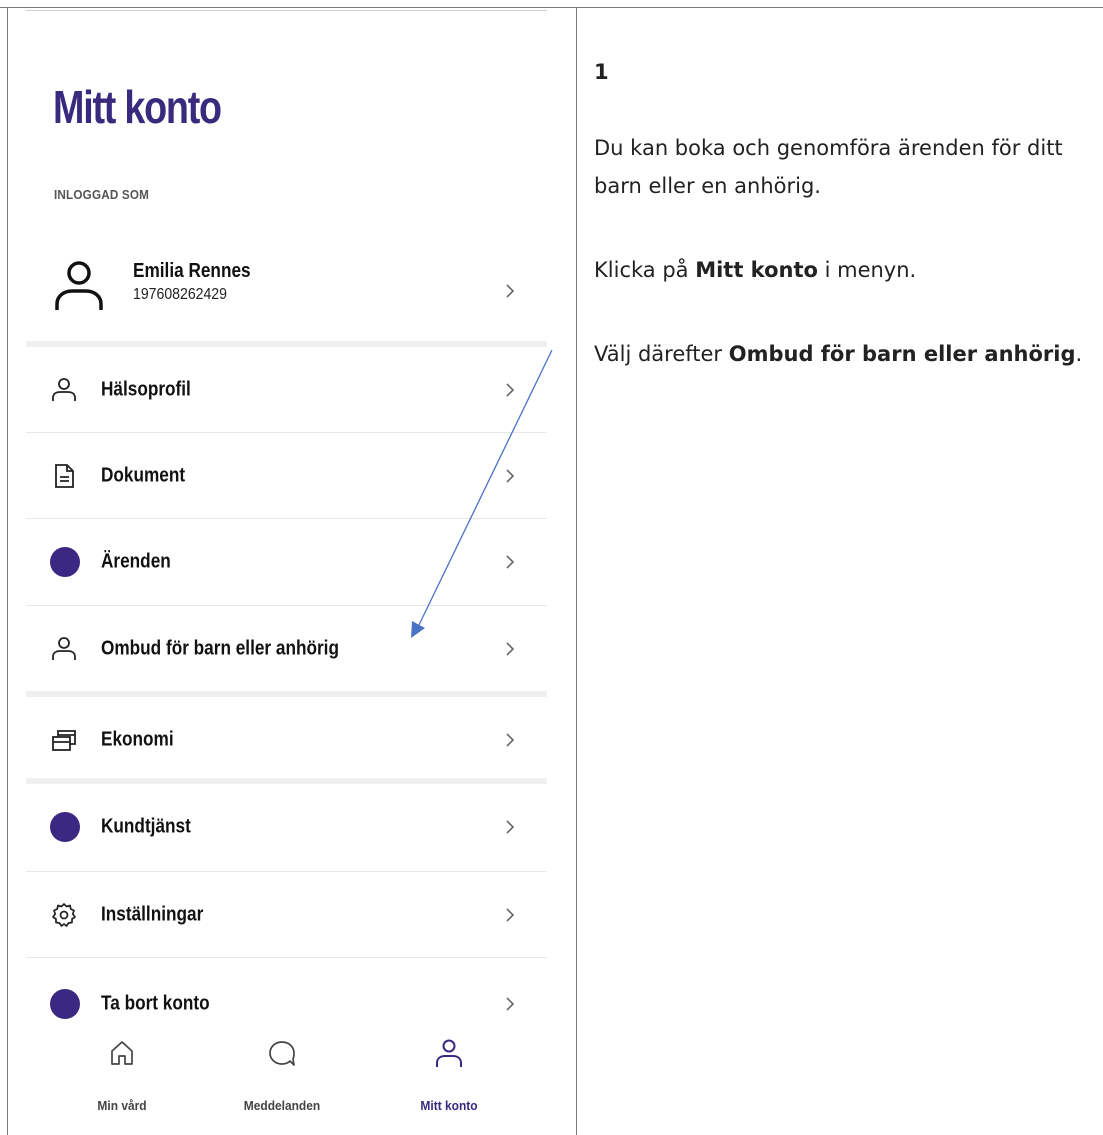 The width and height of the screenshot is (1103, 1135). I want to click on menu-item-label: Hälsoprofil, so click(146, 389).